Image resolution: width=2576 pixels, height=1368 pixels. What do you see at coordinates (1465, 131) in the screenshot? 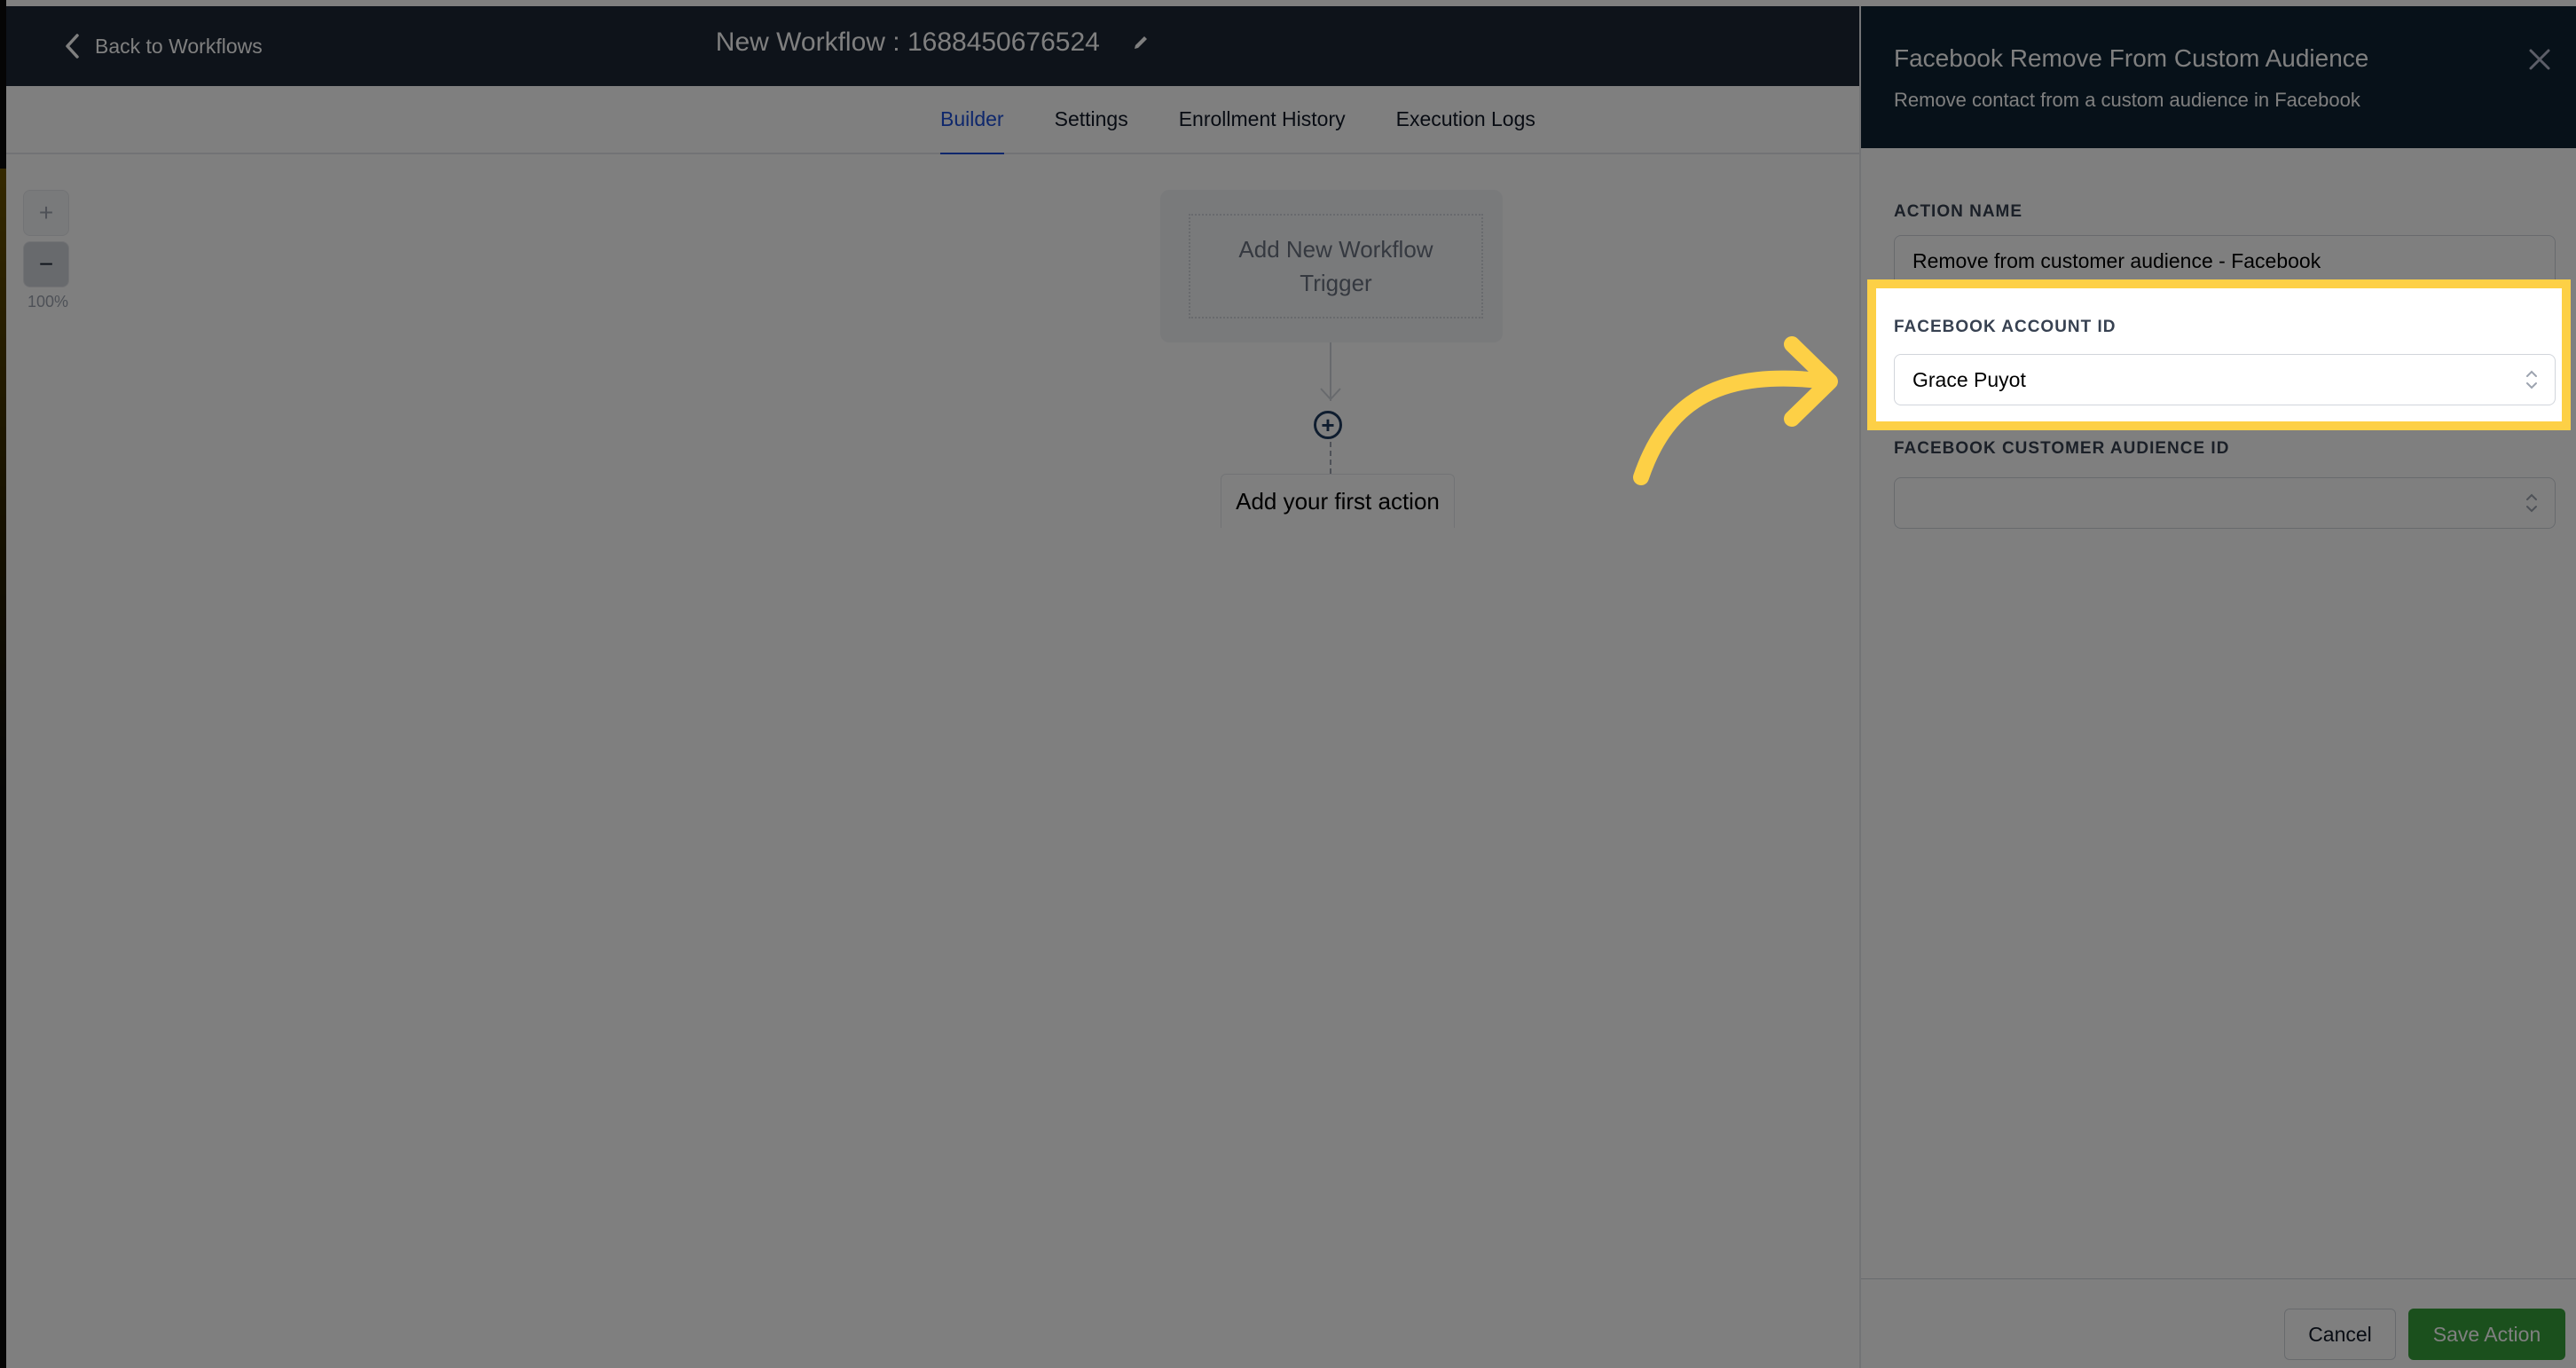
I see `tab-execution-logs: Execution Logs` at bounding box center [1465, 131].